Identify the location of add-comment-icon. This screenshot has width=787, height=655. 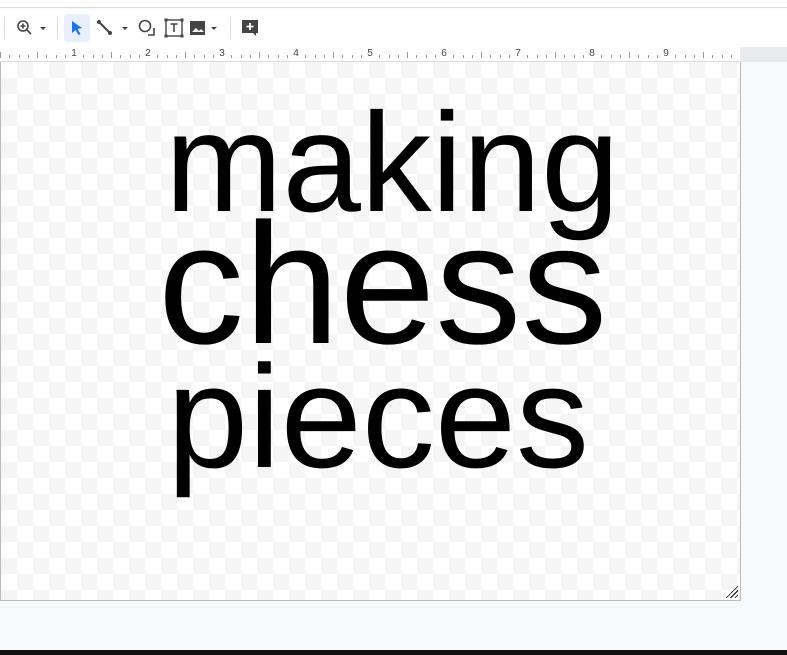
(250, 28).